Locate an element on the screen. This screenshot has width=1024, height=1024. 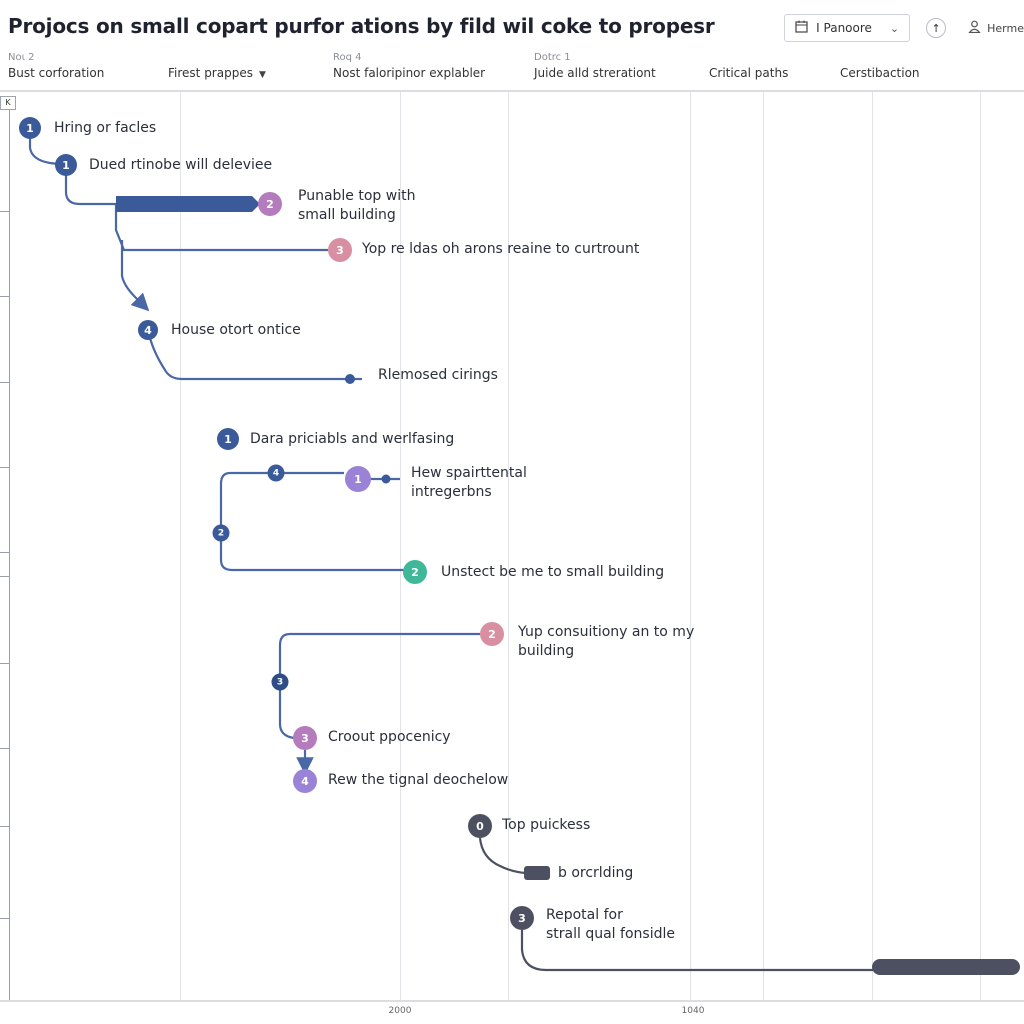
step-label: Punable top with small building is located at coordinates (357, 205).